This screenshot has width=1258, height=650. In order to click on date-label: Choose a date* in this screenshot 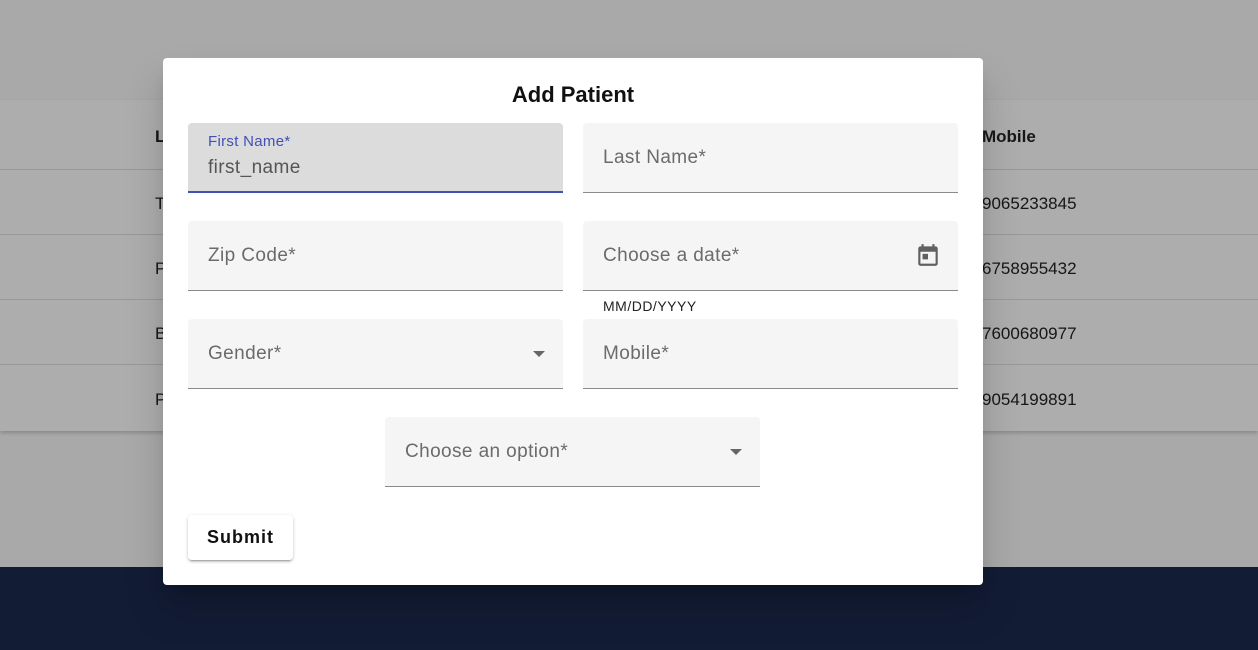, I will do `click(671, 255)`.